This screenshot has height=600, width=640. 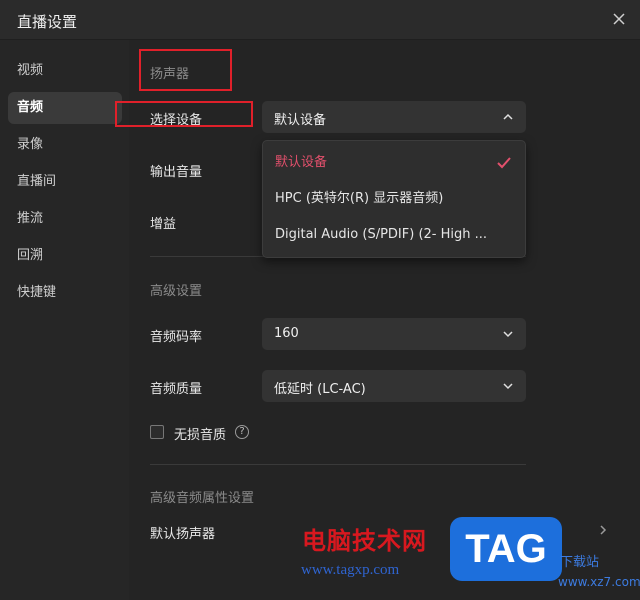 I want to click on quality-select: 低延时 (LC-AC), so click(x=394, y=386).